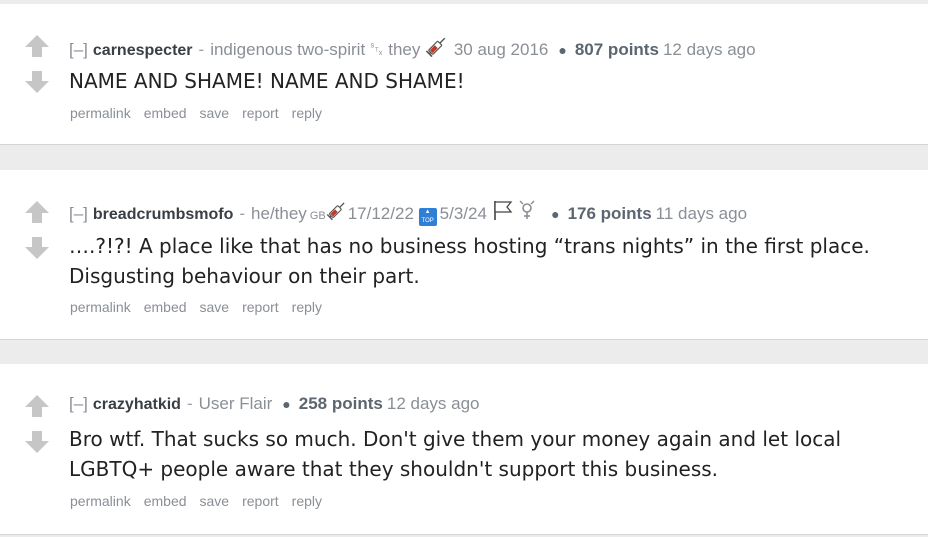 The height and width of the screenshot is (537, 928). What do you see at coordinates (527, 209) in the screenshot?
I see `transgender-symbol-icon` at bounding box center [527, 209].